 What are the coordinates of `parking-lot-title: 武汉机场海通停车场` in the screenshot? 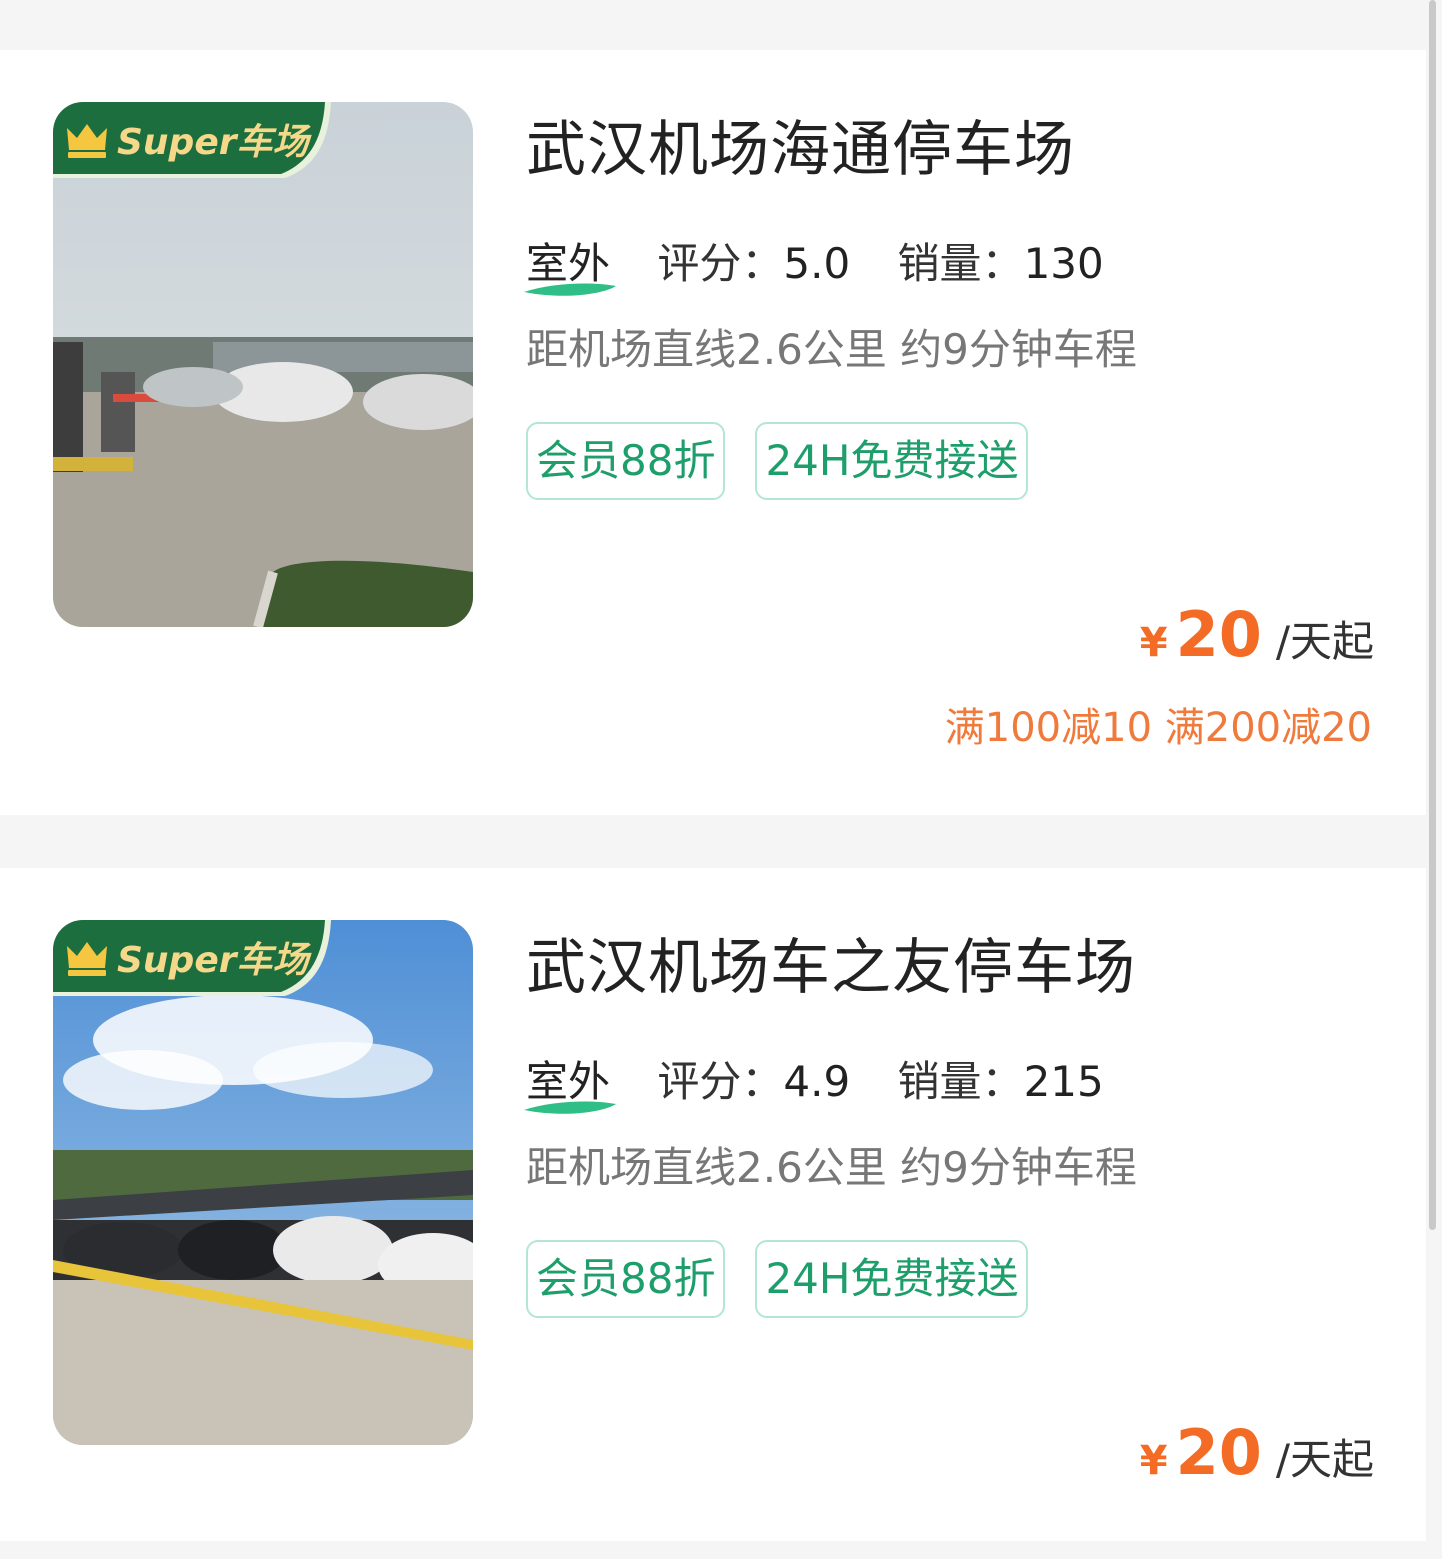 It's located at (800, 150).